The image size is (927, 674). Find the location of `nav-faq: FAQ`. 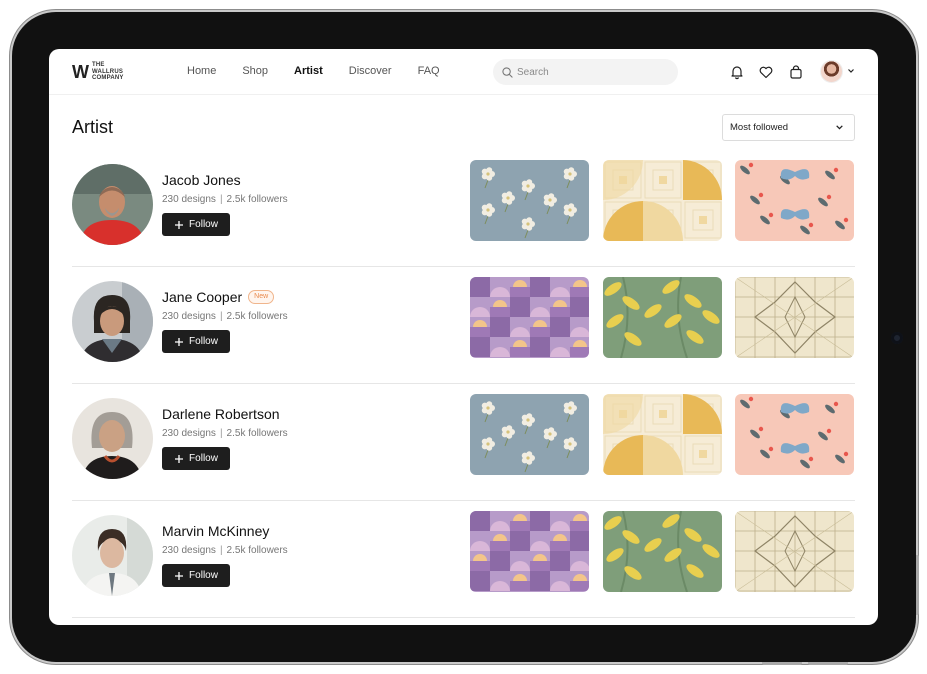

nav-faq: FAQ is located at coordinates (429, 71).